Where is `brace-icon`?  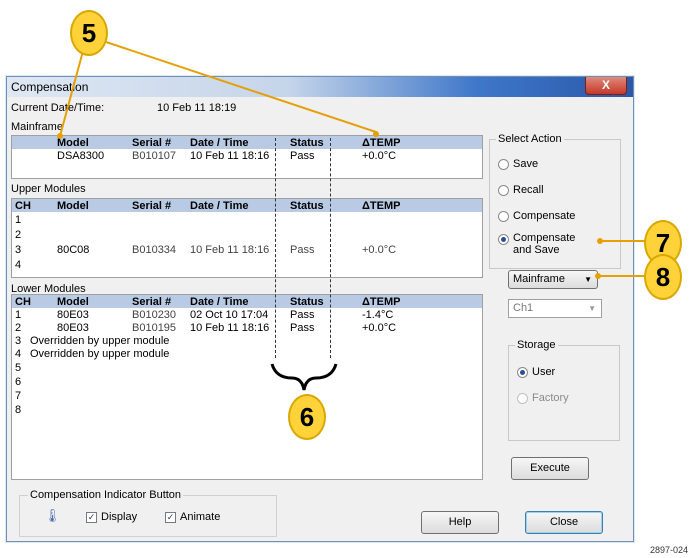
brace-icon is located at coordinates (304, 377).